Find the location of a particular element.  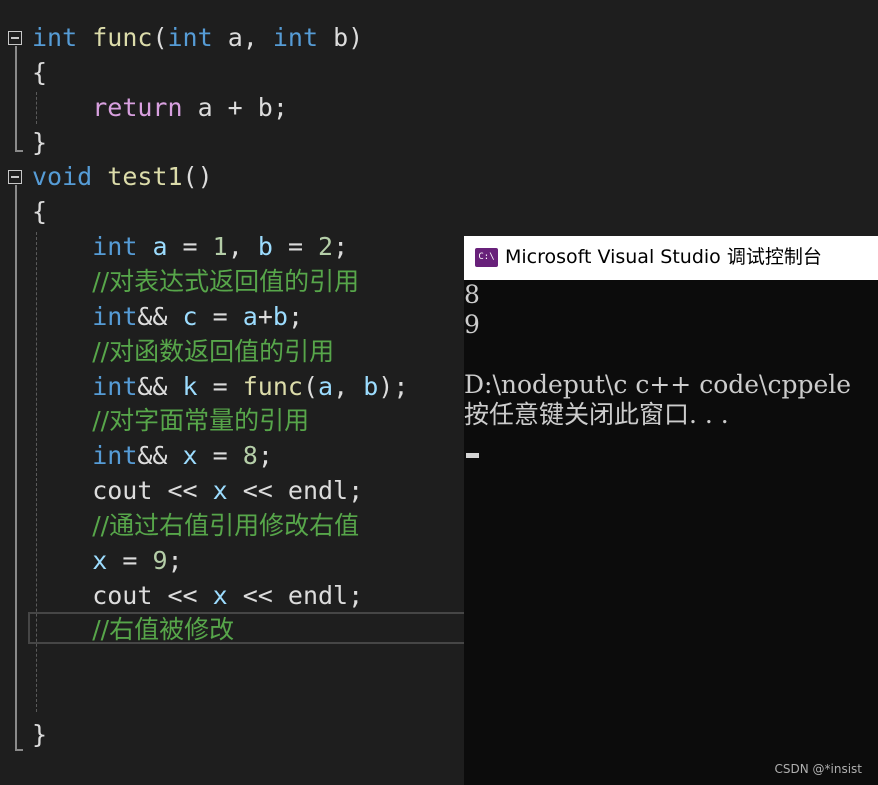

code-token: + is located at coordinates (265, 316).